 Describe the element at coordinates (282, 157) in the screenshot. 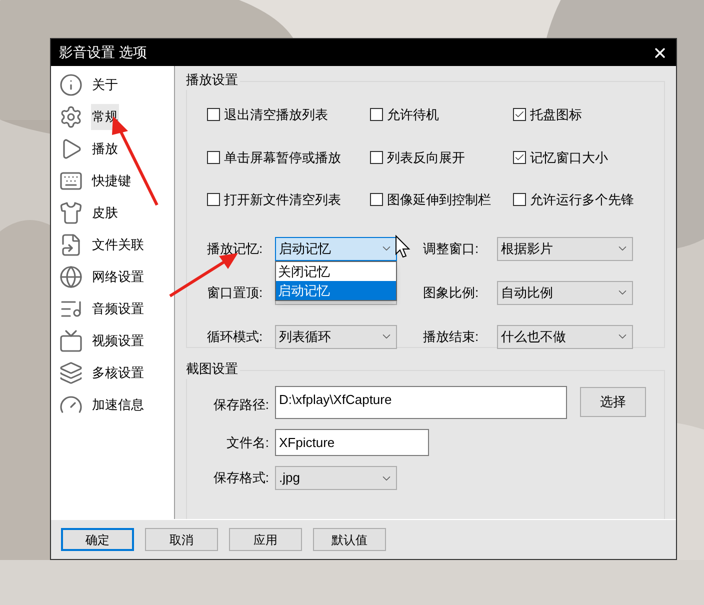

I see `checkbox-label: 单击屏幕暂停或播放` at that location.